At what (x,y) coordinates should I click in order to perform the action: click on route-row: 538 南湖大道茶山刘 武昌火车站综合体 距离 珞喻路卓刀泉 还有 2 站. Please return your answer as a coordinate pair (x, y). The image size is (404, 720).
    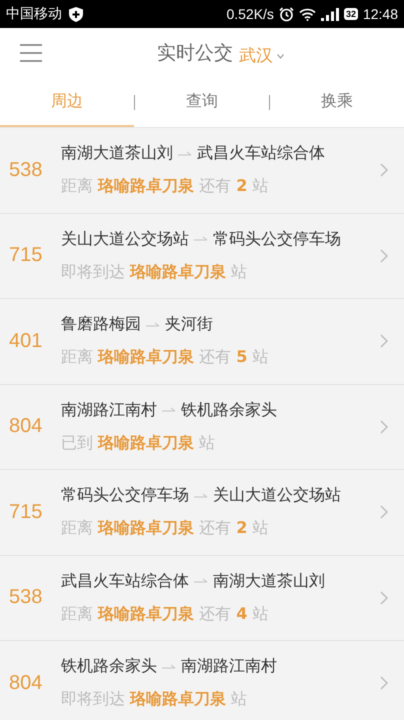
    Looking at the image, I should click on (202, 171).